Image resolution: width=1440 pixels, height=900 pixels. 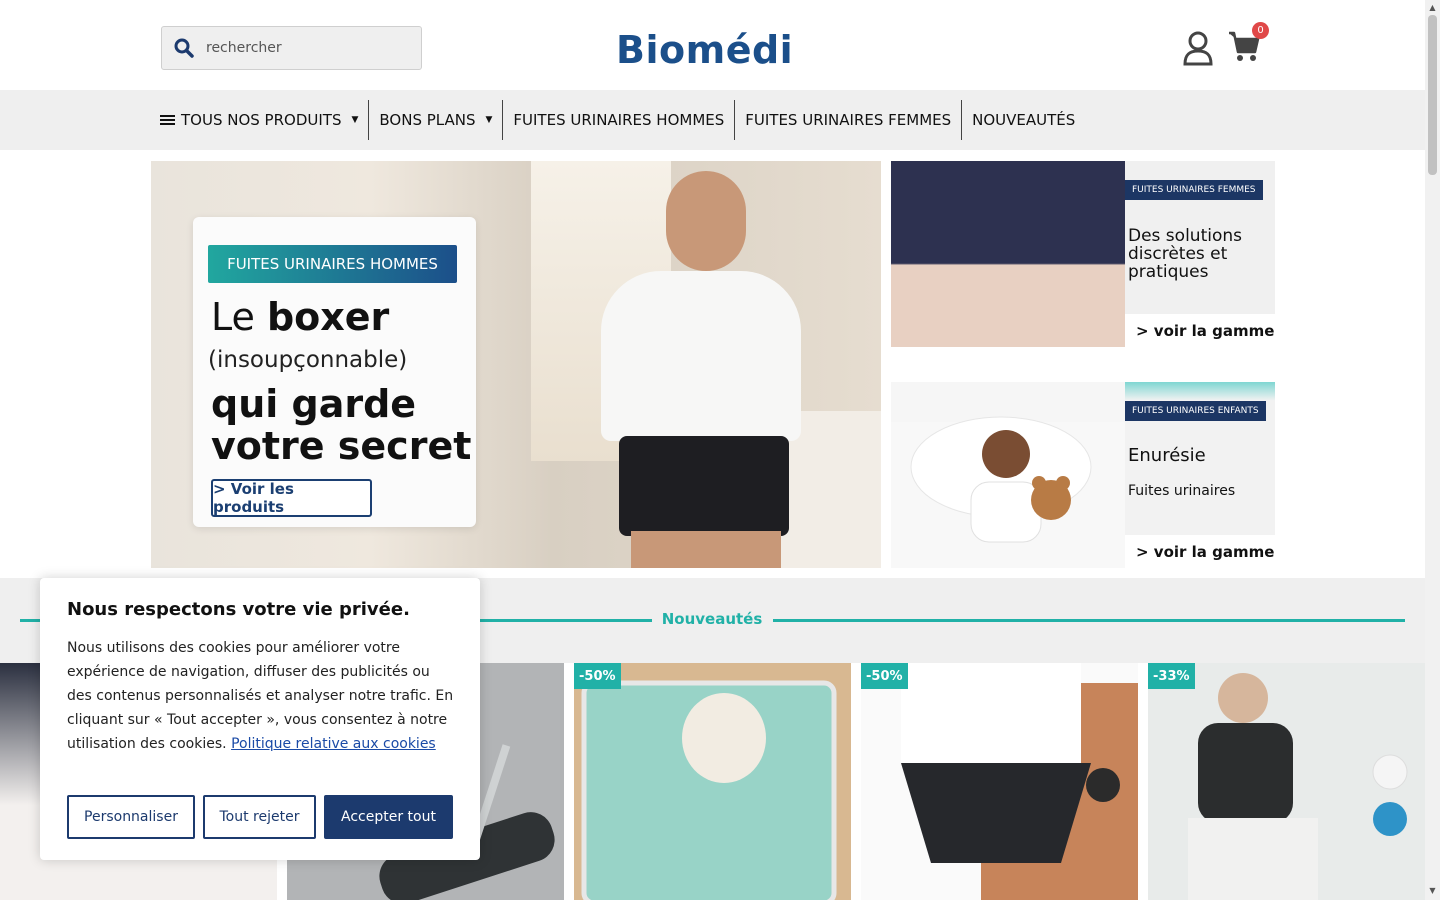 What do you see at coordinates (1432, 95) in the screenshot?
I see `scrollbar-thumb` at bounding box center [1432, 95].